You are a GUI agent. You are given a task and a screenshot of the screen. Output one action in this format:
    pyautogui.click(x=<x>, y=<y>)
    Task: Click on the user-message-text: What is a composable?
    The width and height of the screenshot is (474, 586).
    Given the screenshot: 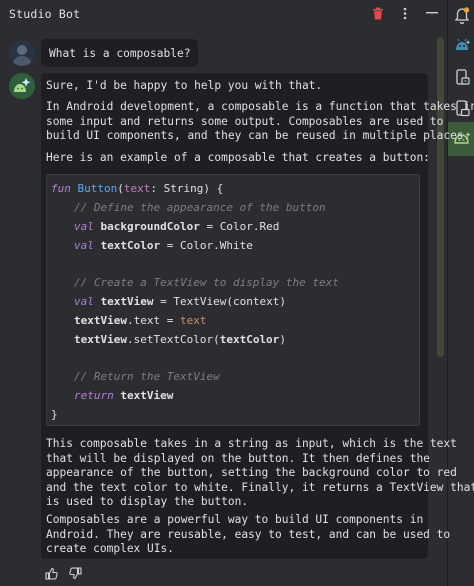 What is the action you would take?
    pyautogui.click(x=120, y=53)
    